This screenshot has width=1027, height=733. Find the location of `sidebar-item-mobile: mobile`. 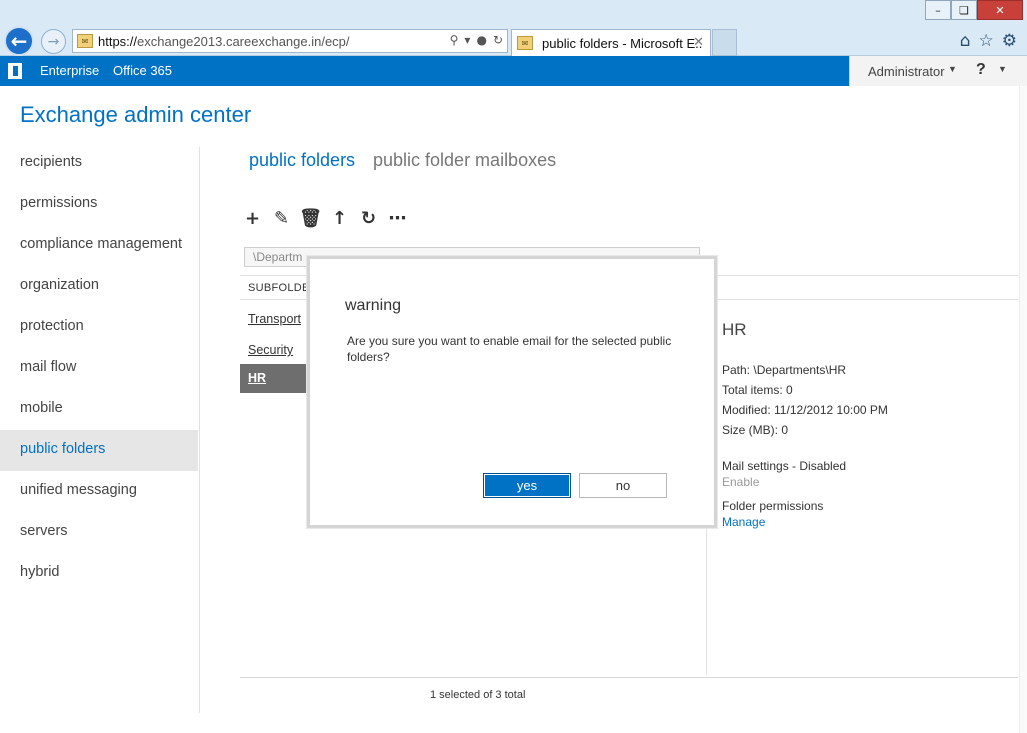

sidebar-item-mobile: mobile is located at coordinates (99, 409).